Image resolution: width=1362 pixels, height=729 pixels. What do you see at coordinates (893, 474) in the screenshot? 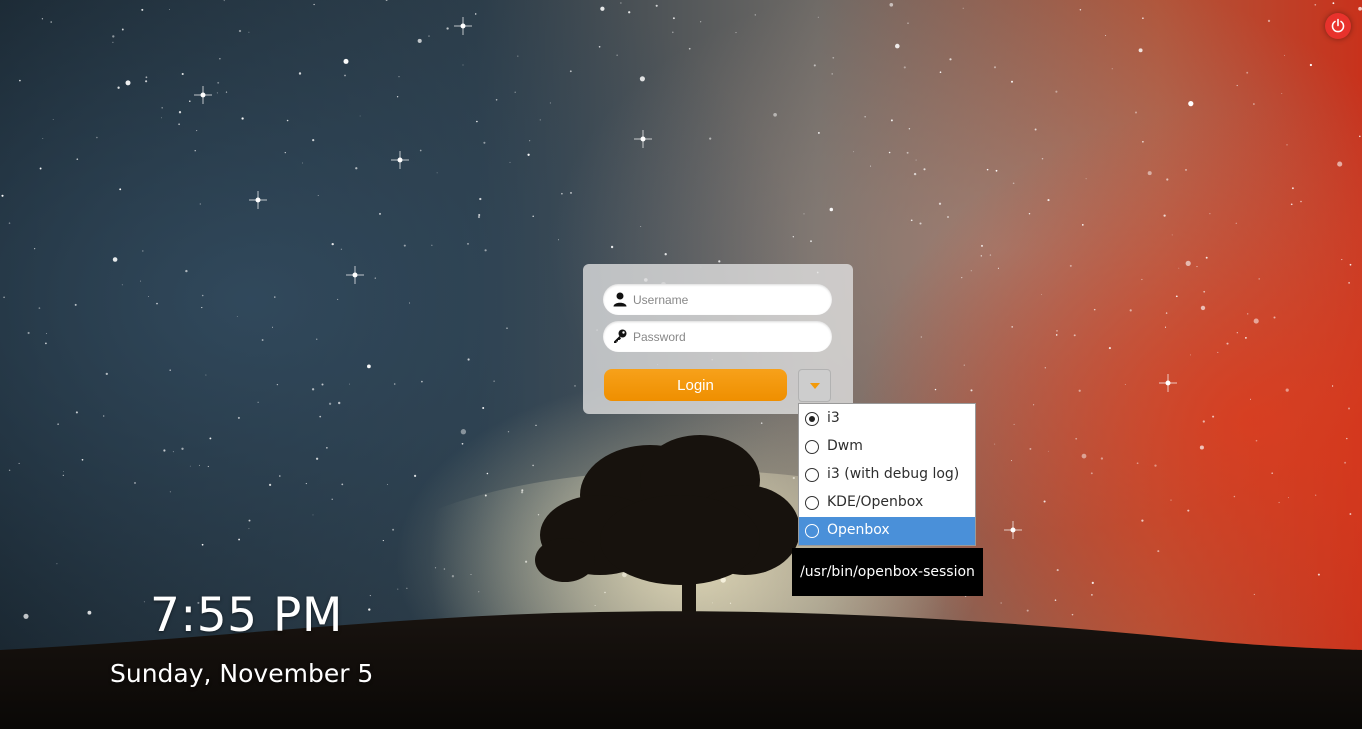
I see `session-item-label: i3 (with debug log)` at bounding box center [893, 474].